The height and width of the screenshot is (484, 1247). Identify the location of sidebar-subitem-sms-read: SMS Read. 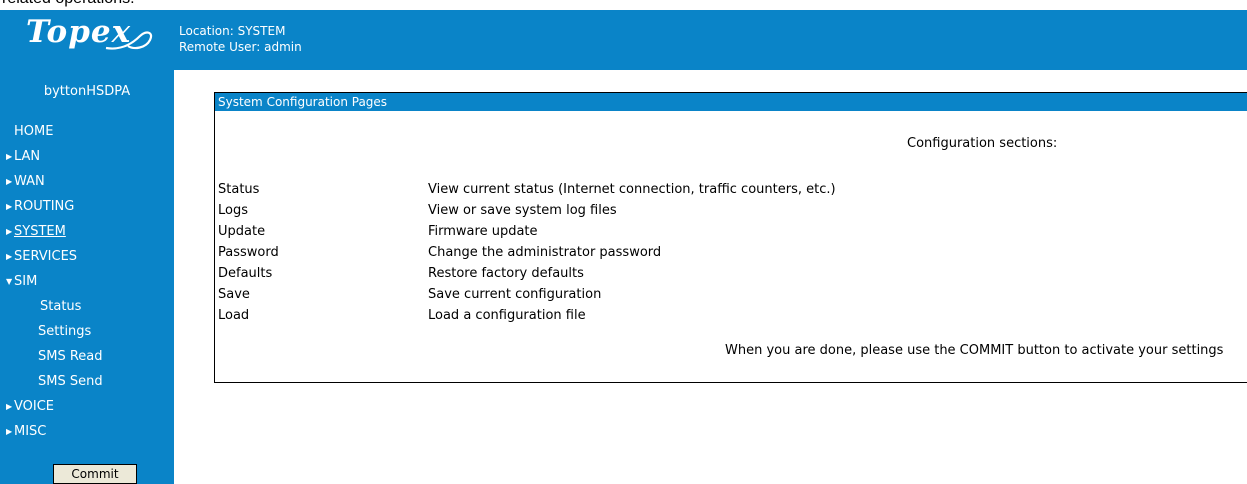
(87, 356).